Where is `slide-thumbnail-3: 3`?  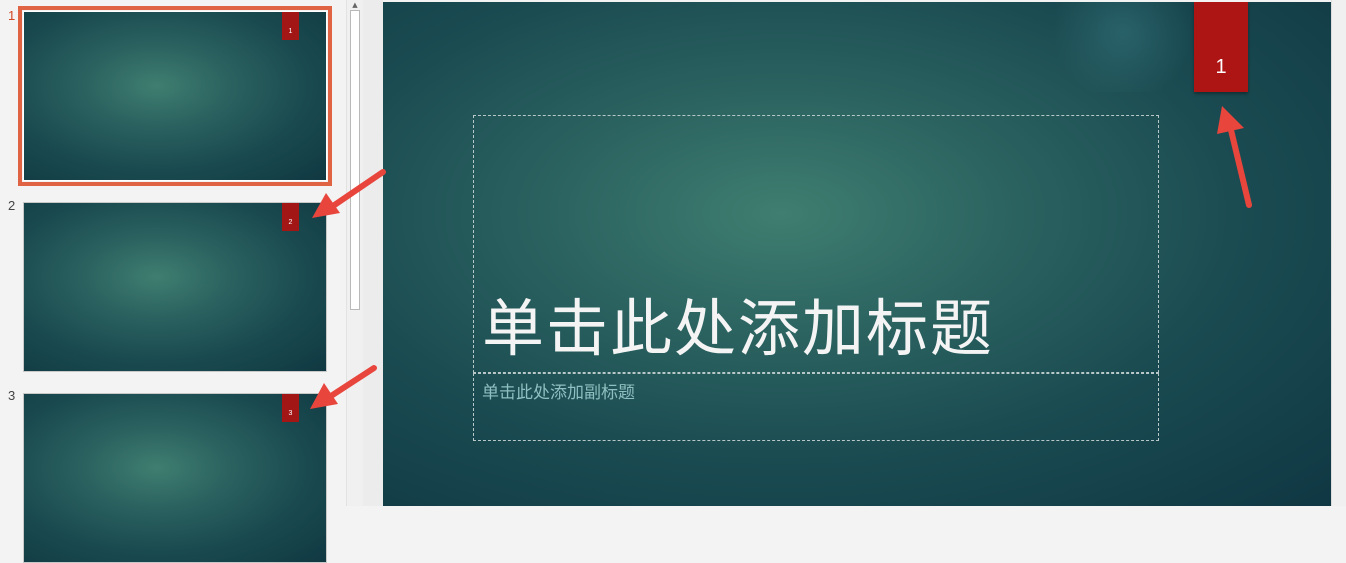 slide-thumbnail-3: 3 is located at coordinates (175, 478).